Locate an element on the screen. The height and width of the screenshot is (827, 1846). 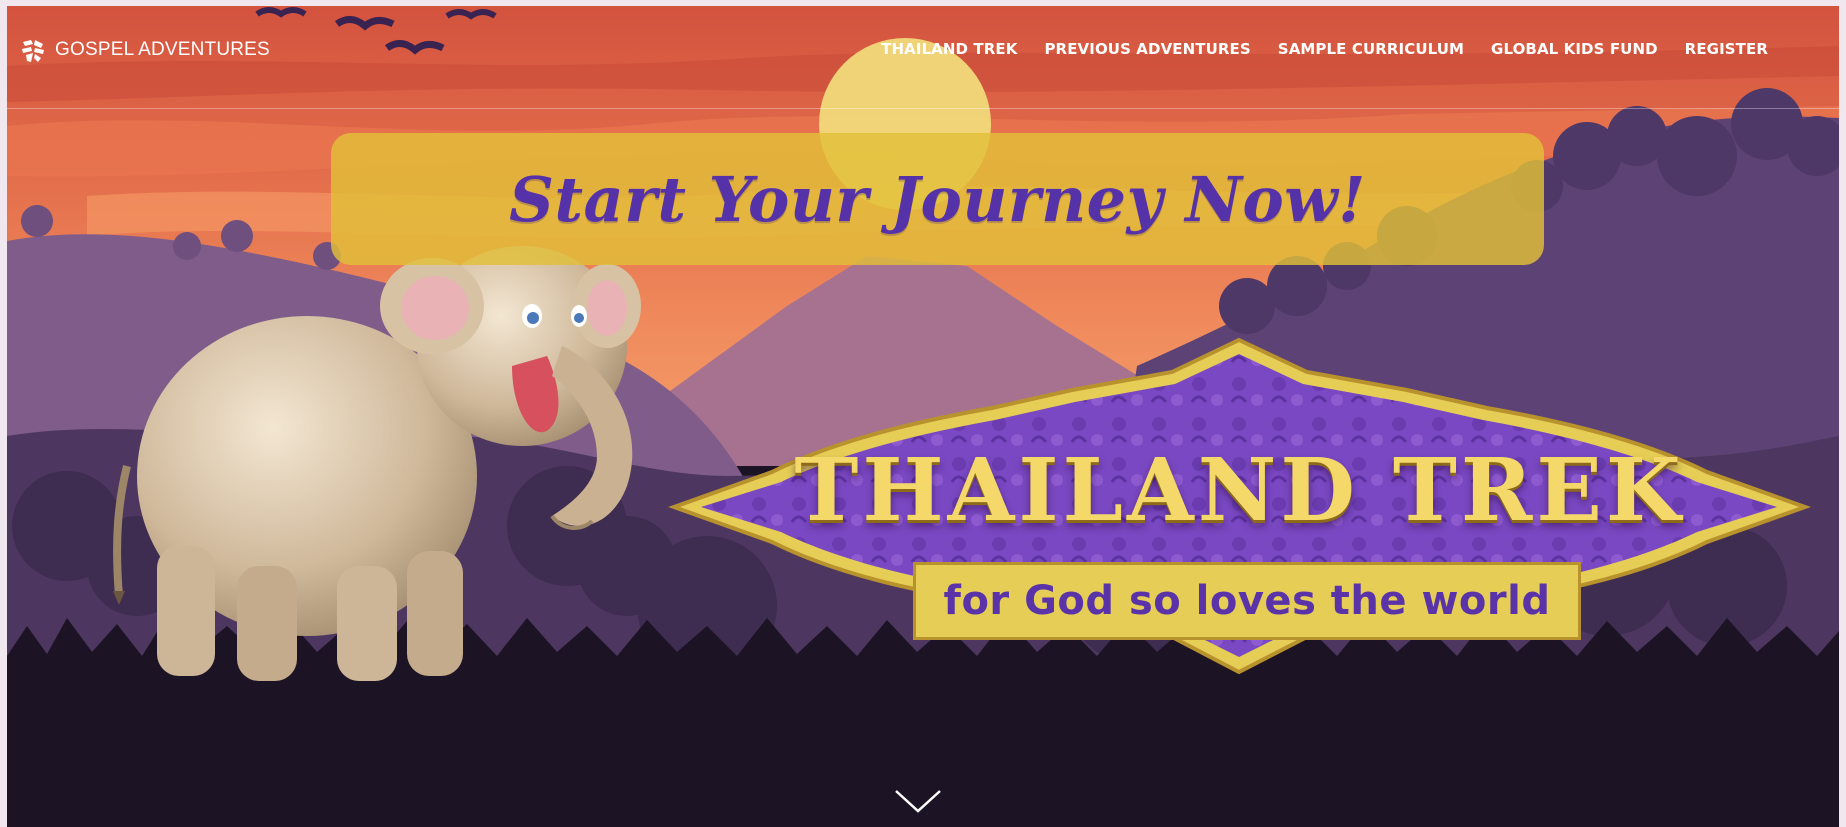
chevron-down-icon is located at coordinates (918, 801).